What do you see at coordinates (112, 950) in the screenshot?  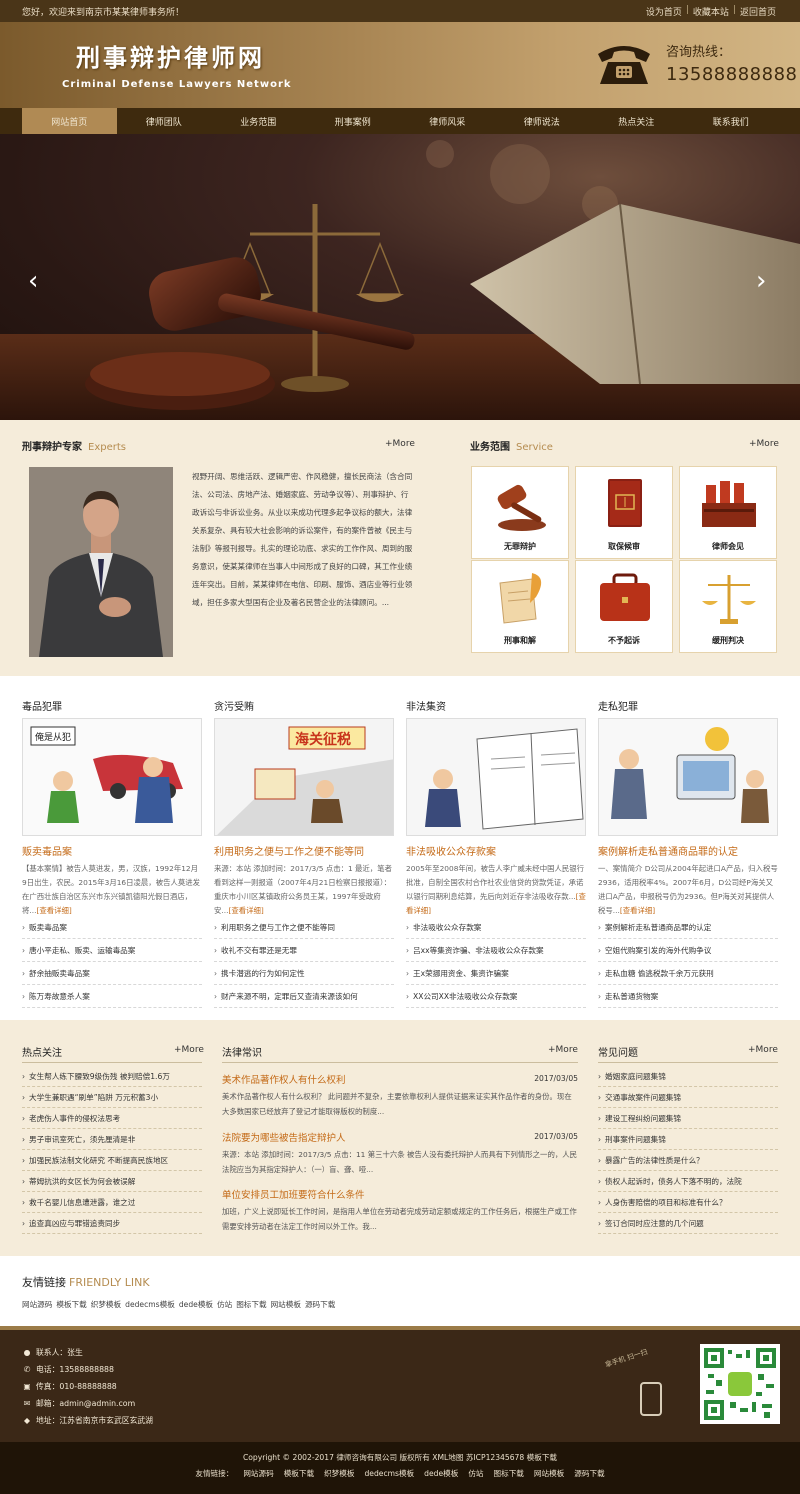 I see `list-item: 唐小平走私、贩卖、运输毒品案` at bounding box center [112, 950].